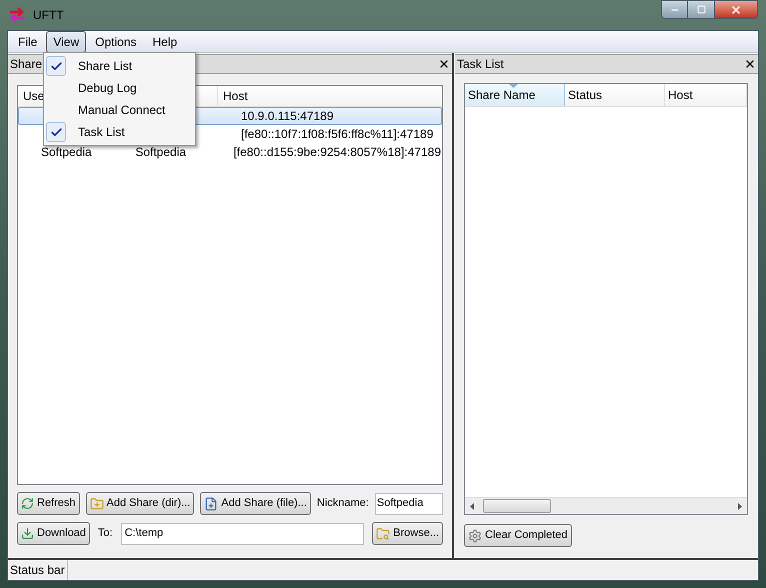  I want to click on table-cell: [fe80::d155:9be:9254:8057%18]:47189, so click(337, 152).